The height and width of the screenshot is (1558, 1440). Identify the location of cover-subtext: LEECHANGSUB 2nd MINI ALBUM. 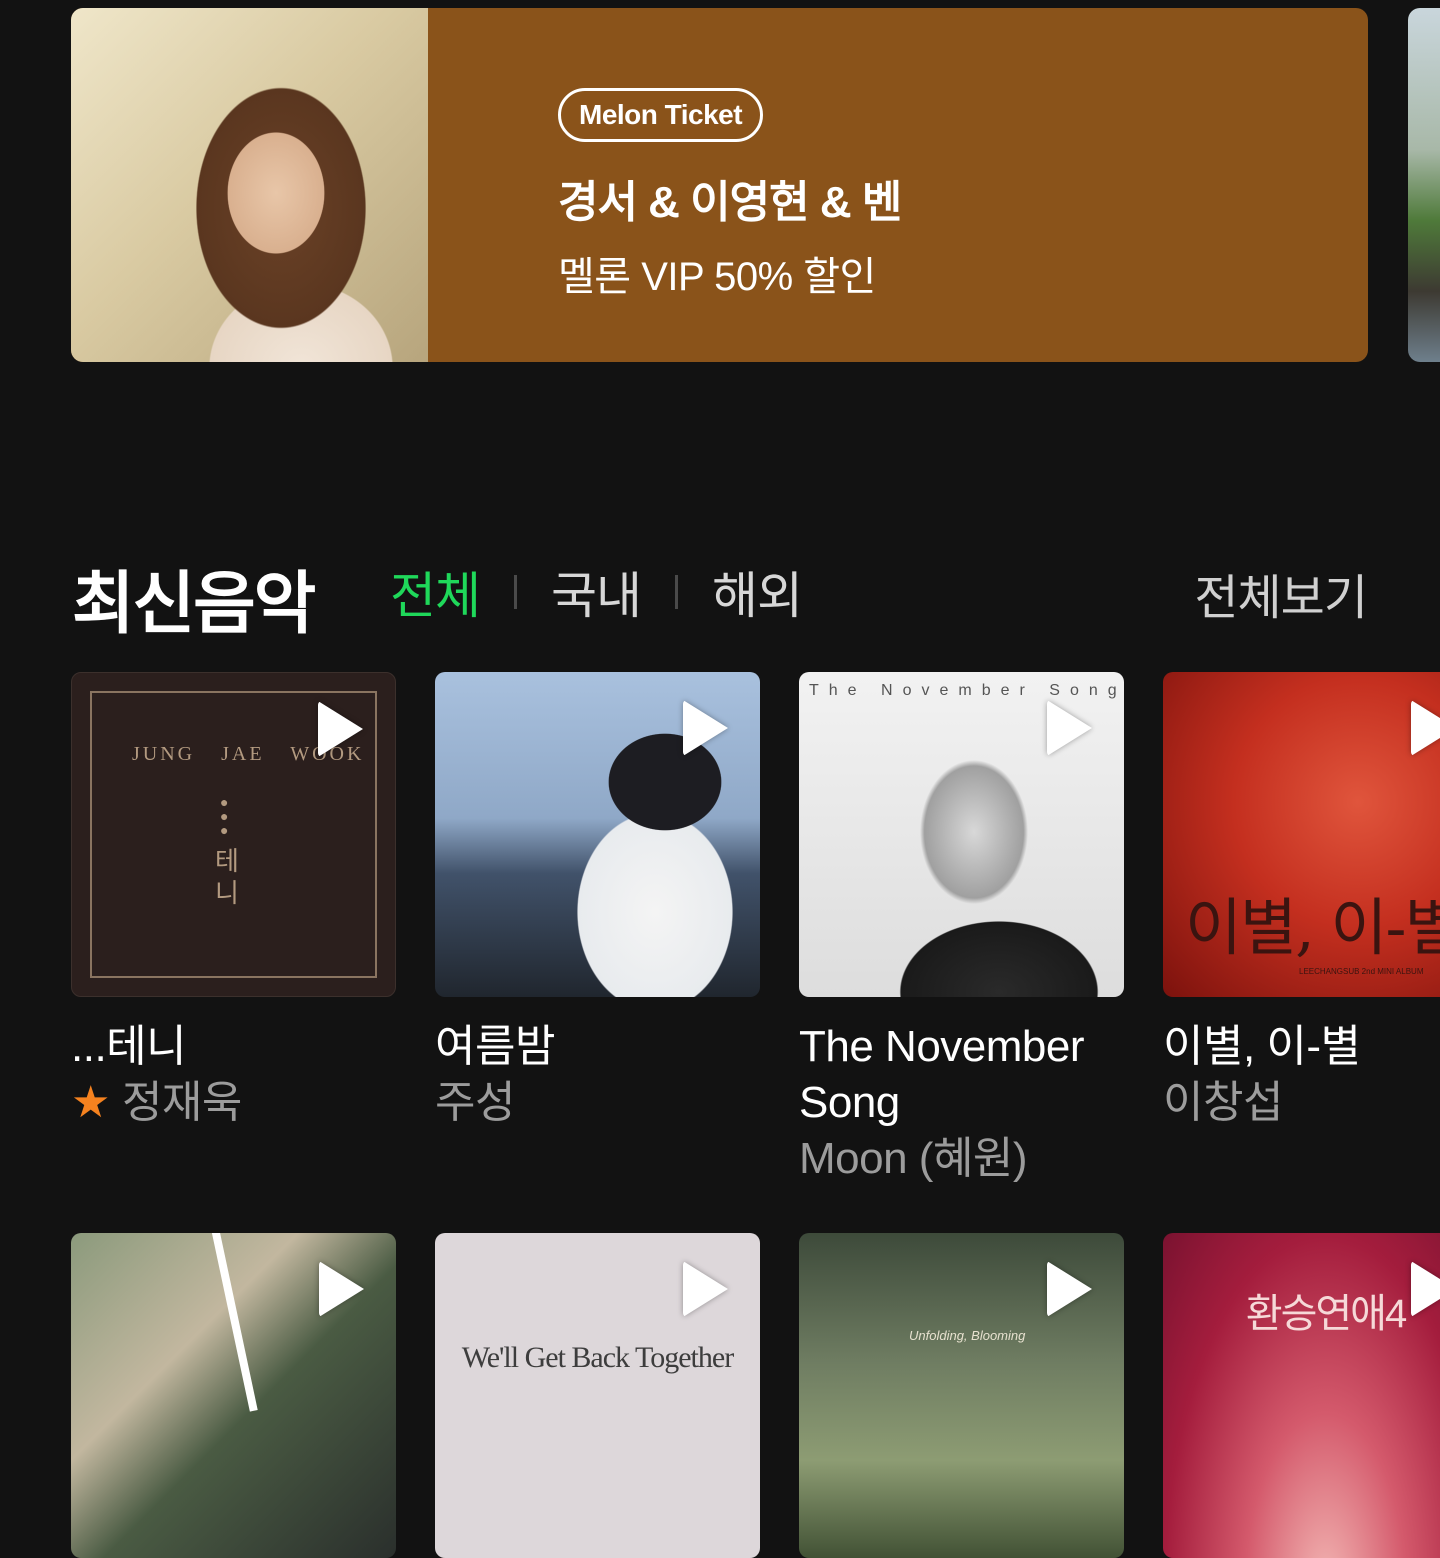
(1361, 971).